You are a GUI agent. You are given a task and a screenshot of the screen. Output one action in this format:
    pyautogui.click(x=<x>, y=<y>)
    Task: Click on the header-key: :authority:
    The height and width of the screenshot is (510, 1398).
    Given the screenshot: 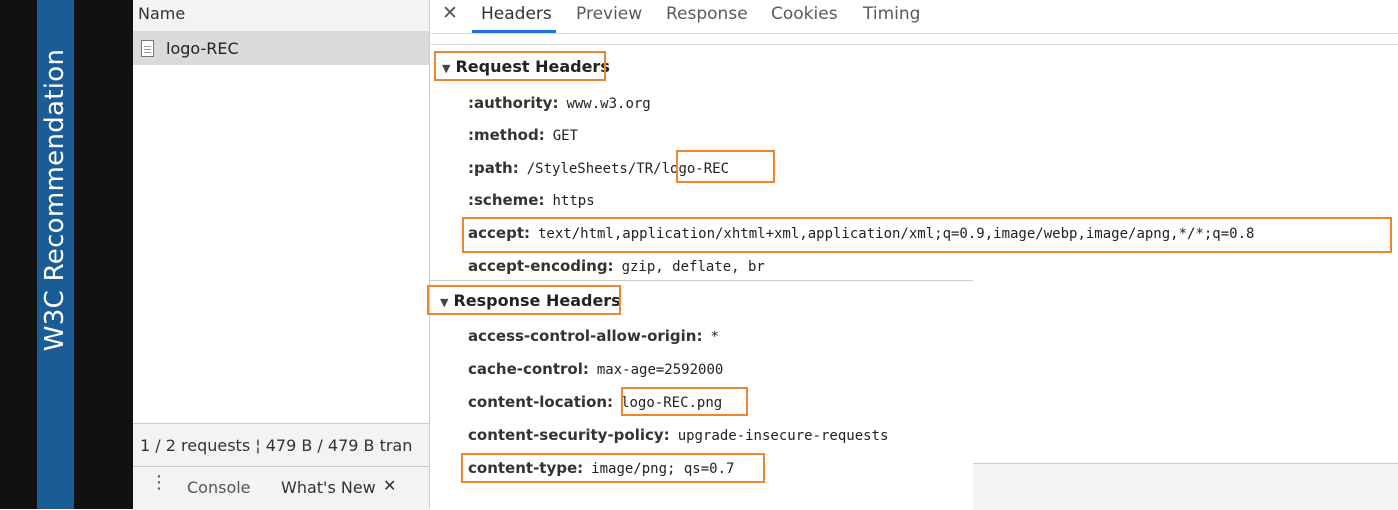 What is the action you would take?
    pyautogui.click(x=513, y=103)
    